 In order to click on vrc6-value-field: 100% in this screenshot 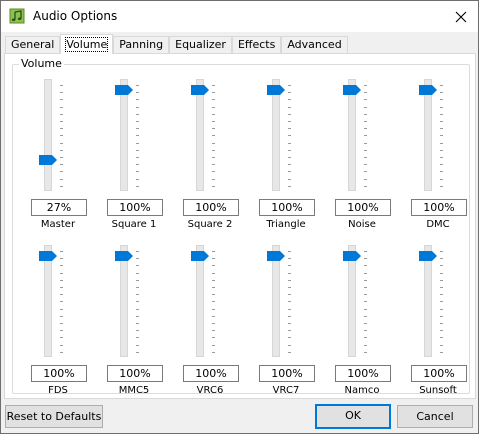, I will do `click(211, 373)`.